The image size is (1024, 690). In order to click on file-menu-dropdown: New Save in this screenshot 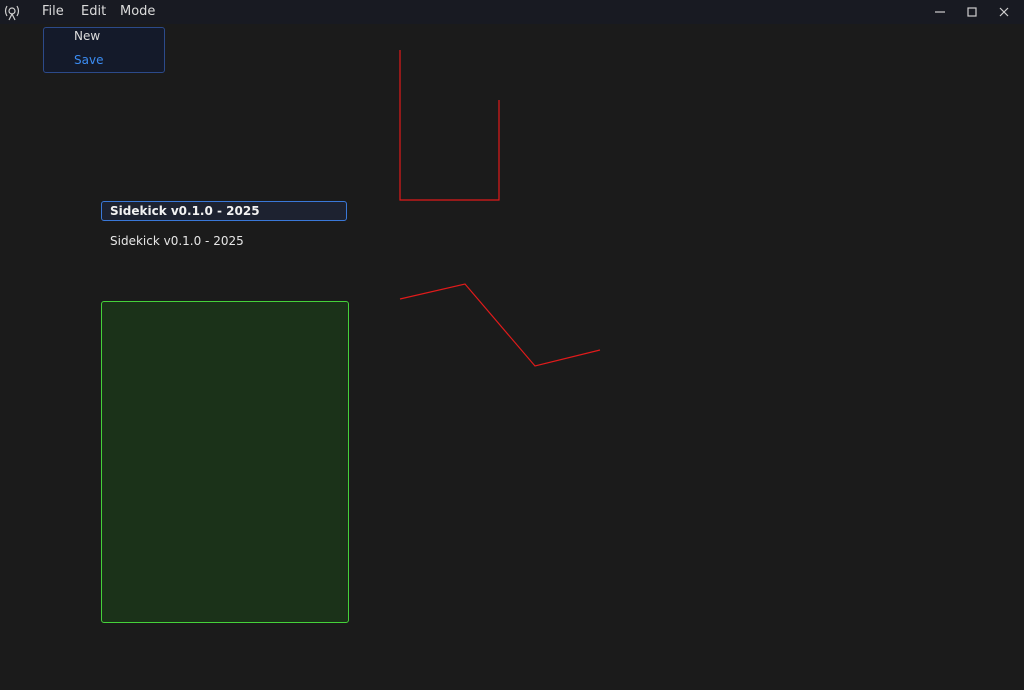, I will do `click(104, 50)`.